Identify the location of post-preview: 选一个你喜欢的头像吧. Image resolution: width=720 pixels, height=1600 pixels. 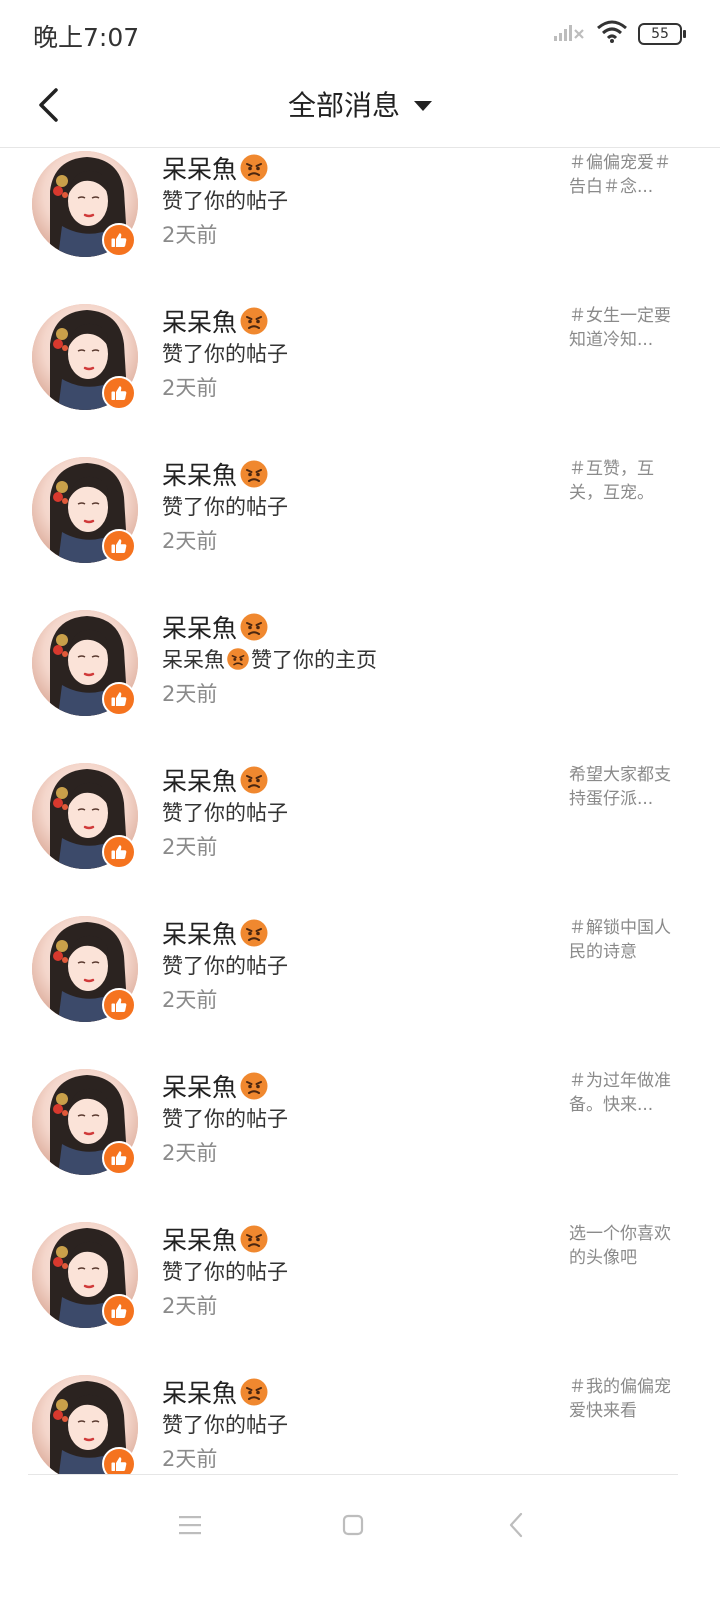
(625, 1246).